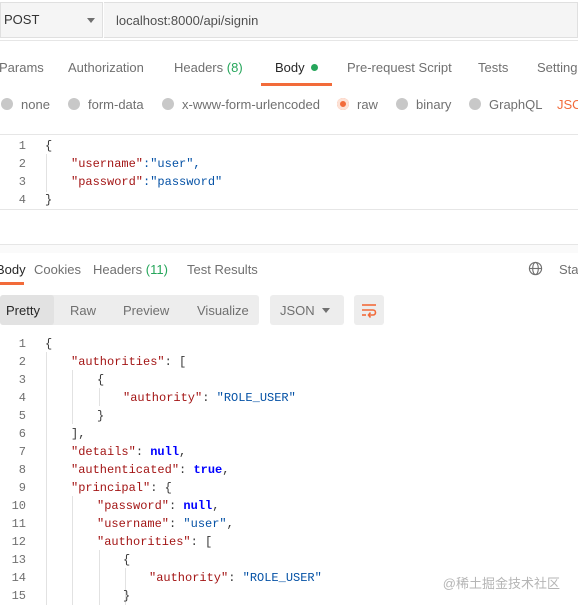 The image size is (578, 605). What do you see at coordinates (290, 67) in the screenshot?
I see `tab-body-label: Body` at bounding box center [290, 67].